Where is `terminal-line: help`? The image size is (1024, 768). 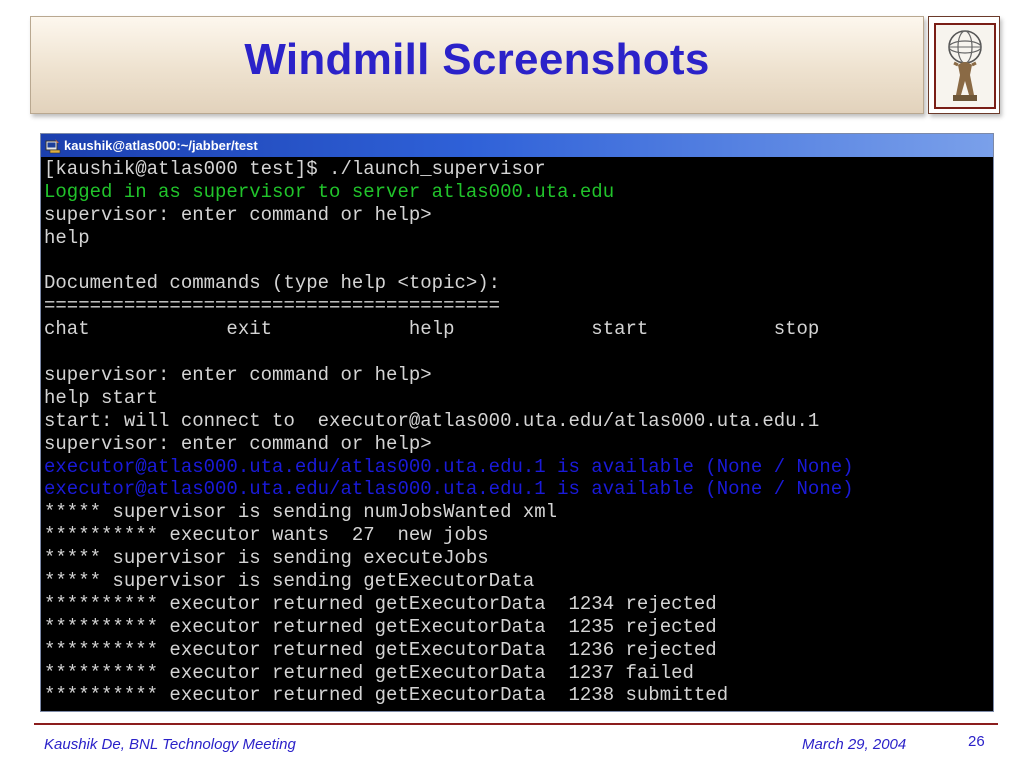
terminal-line: help is located at coordinates (67, 237).